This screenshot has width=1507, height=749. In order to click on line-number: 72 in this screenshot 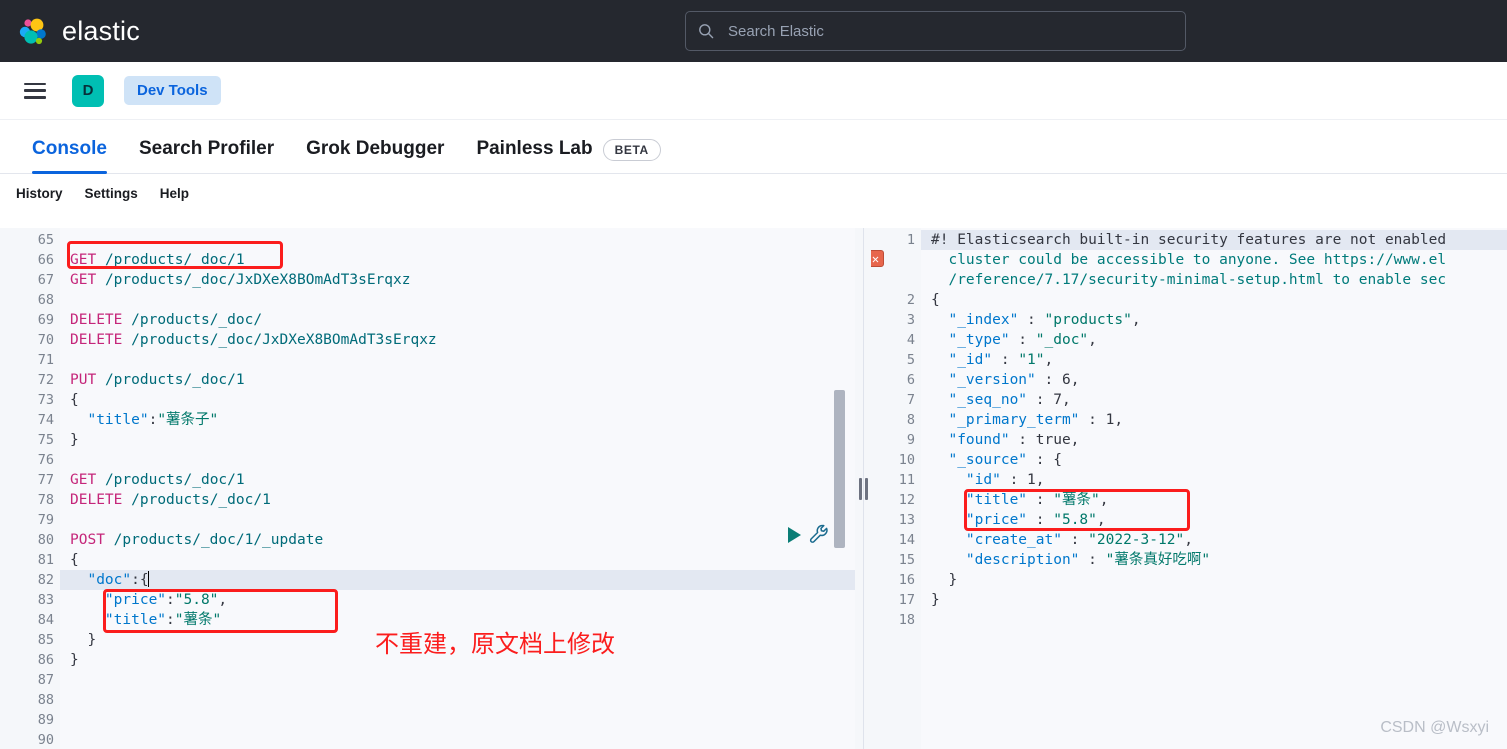, I will do `click(45, 380)`.